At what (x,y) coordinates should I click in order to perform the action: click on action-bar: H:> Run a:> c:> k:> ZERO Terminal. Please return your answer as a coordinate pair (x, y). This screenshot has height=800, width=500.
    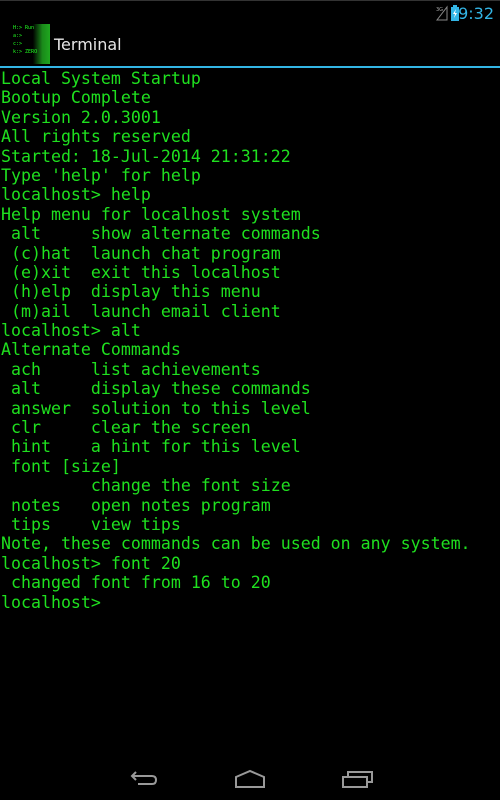
    Looking at the image, I should click on (250, 46).